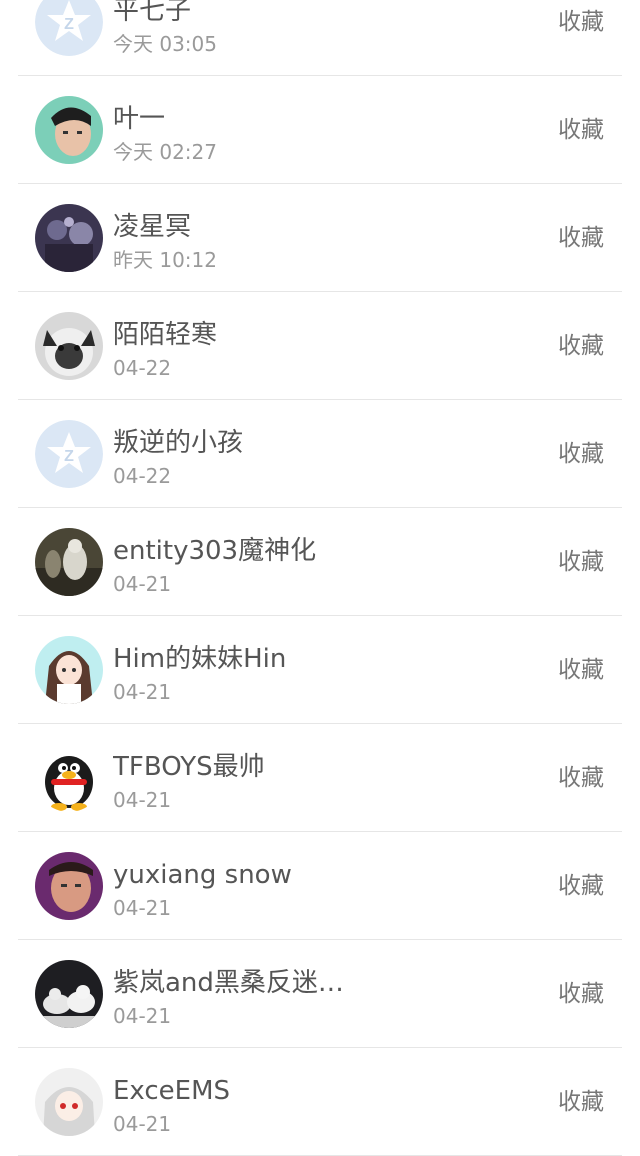  I want to click on list-item: TFBOYS最帅 04-21 收藏, so click(320, 778).